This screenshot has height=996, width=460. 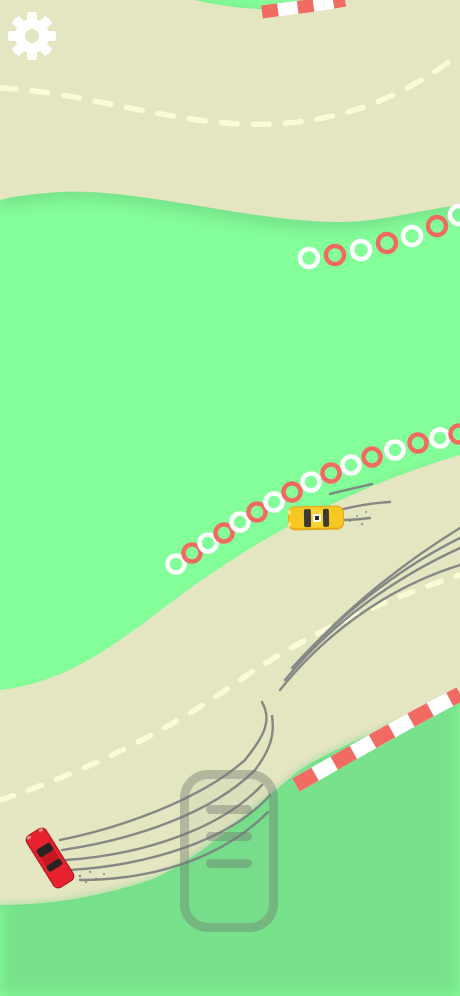 What do you see at coordinates (229, 851) in the screenshot?
I see `drift-control-button` at bounding box center [229, 851].